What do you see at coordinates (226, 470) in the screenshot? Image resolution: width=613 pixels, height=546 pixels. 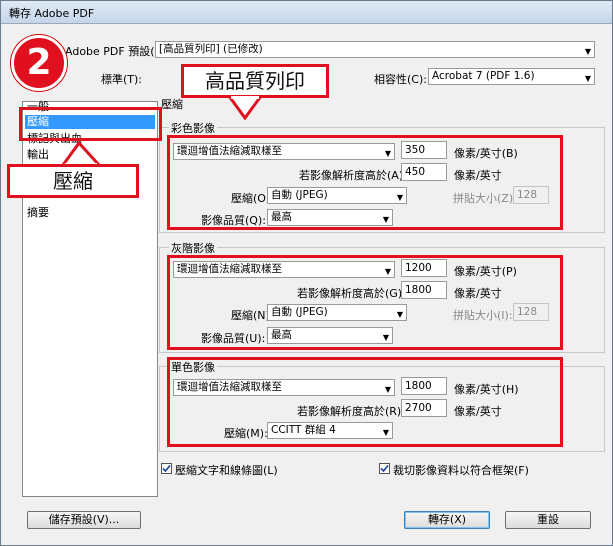 I see `compress-text-label: 壓縮文字和線條圖(L)` at bounding box center [226, 470].